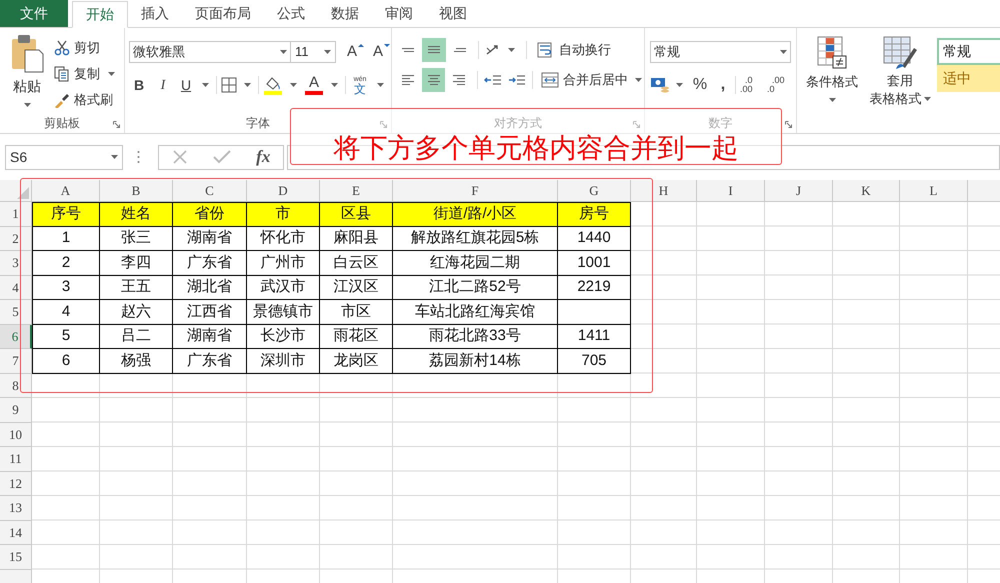 This screenshot has width=1000, height=583. Describe the element at coordinates (64, 157) in the screenshot. I see `name-box: S6` at that location.